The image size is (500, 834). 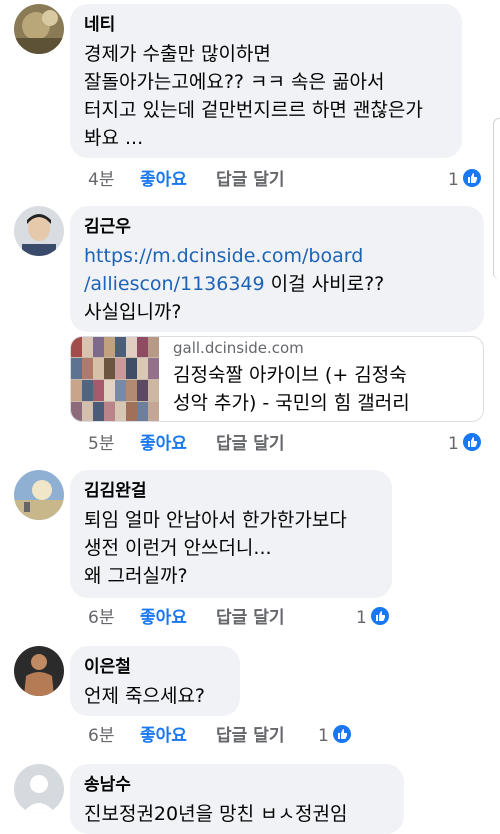 I want to click on comment-bubble: 이은철 언제 죽으세요?, so click(x=155, y=681).